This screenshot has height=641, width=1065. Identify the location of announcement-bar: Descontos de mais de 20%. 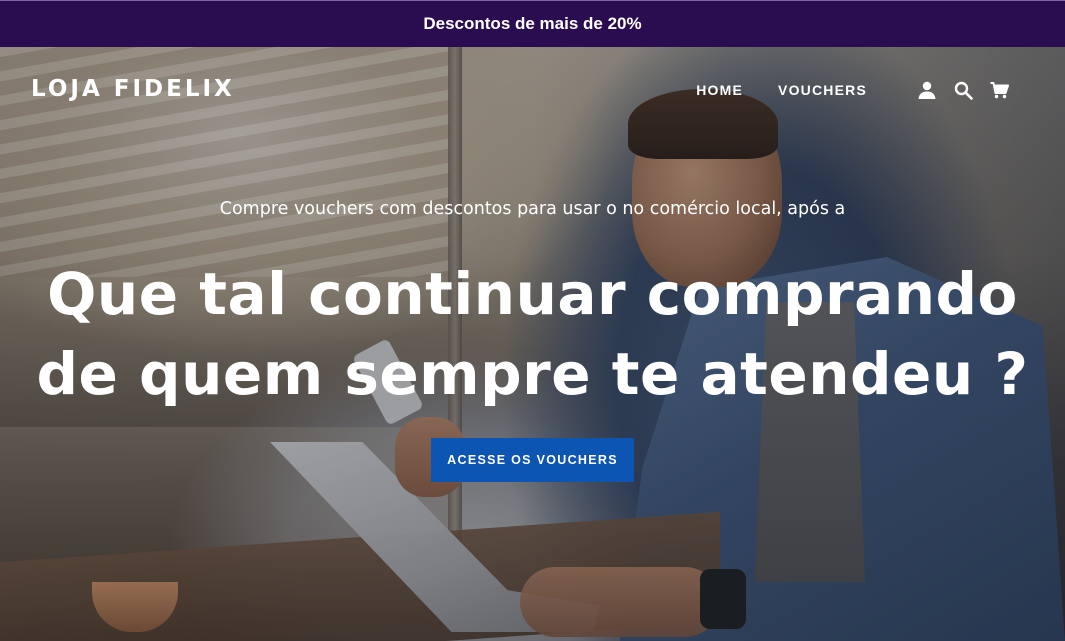
(532, 23).